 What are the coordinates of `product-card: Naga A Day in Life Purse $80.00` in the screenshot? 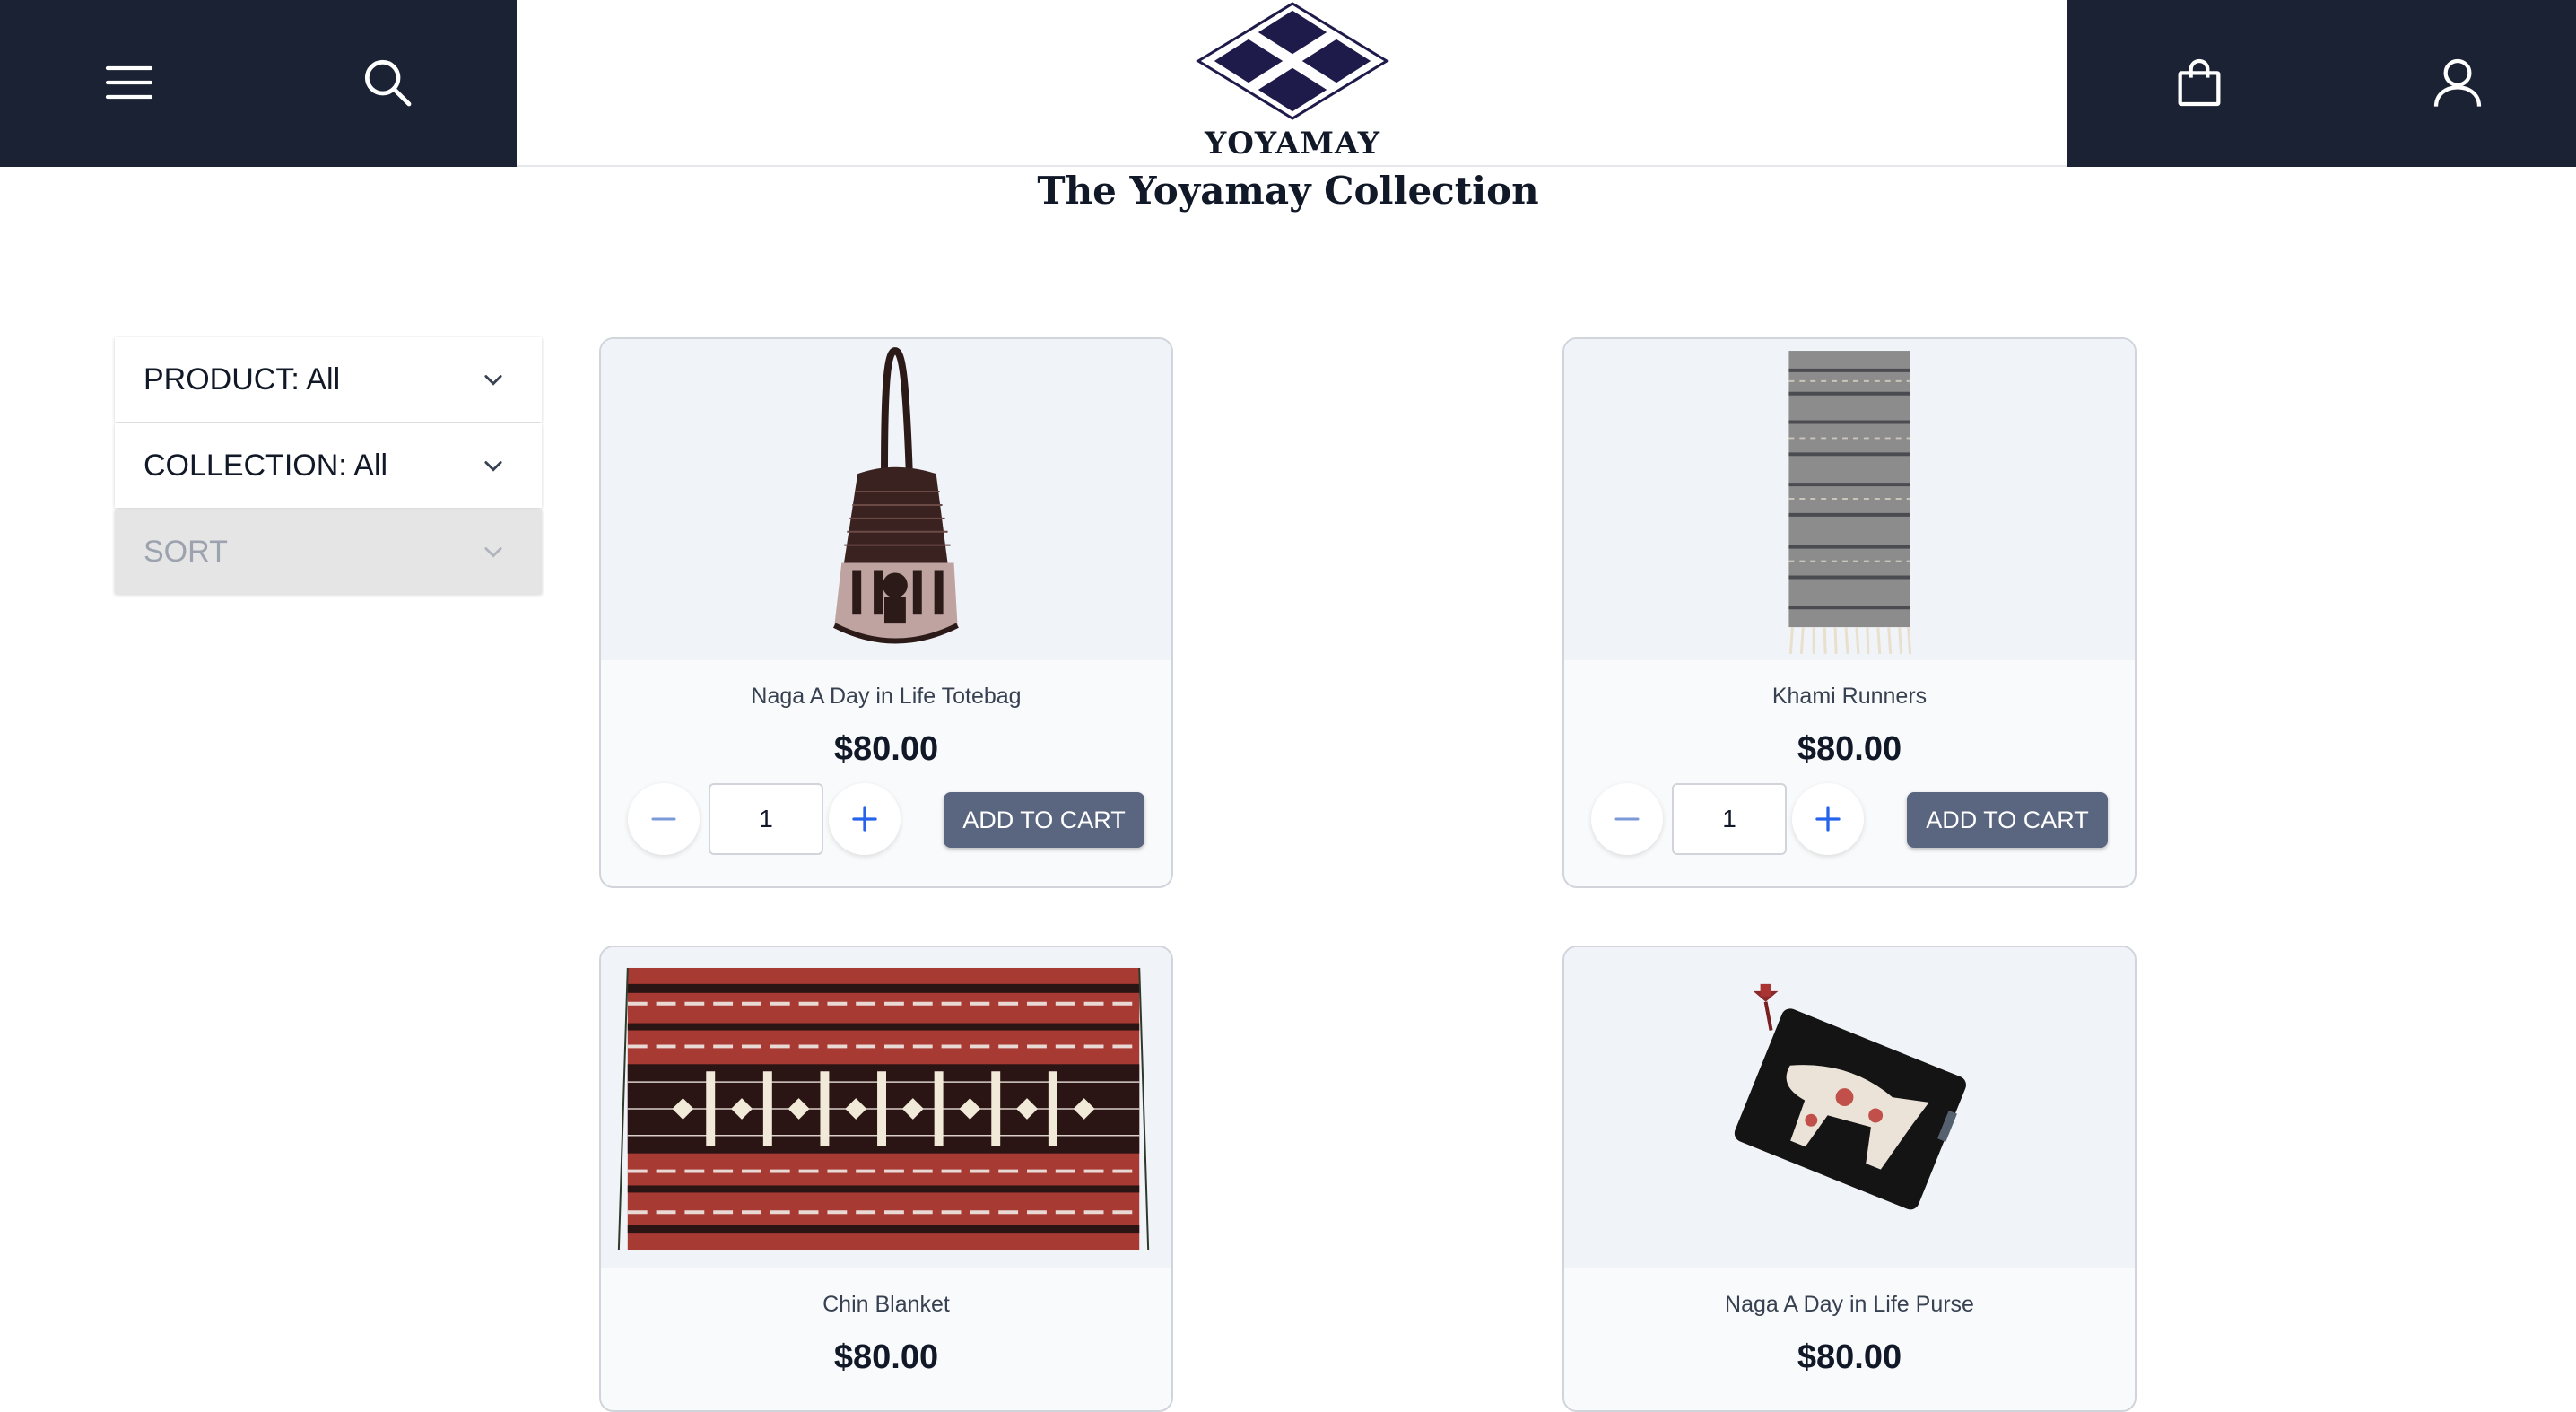 It's located at (1849, 1179).